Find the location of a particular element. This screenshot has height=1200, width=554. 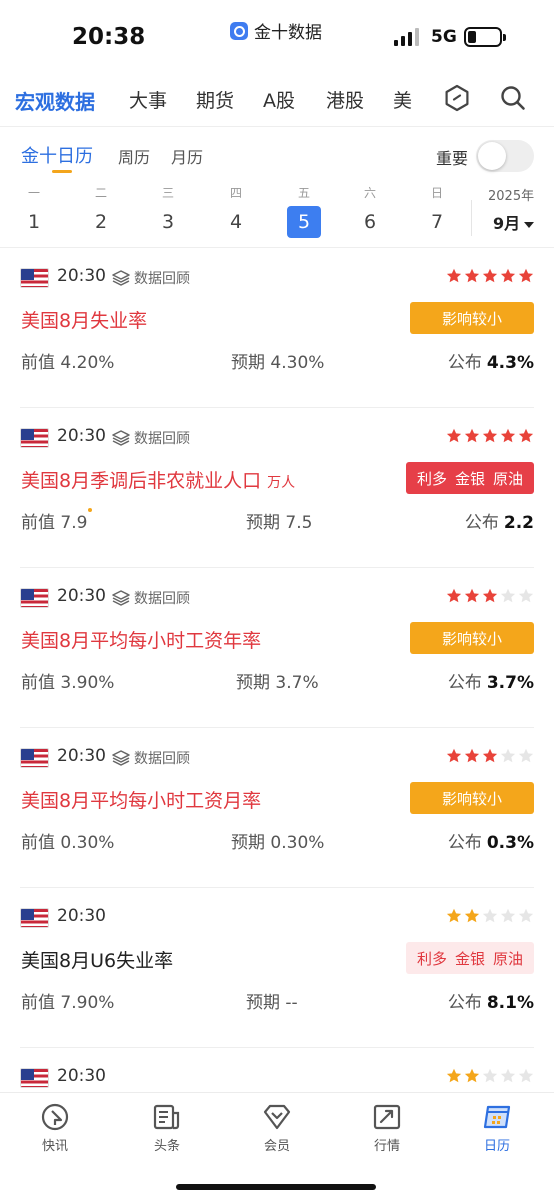

month-dropdown: 9月 is located at coordinates (513, 222).